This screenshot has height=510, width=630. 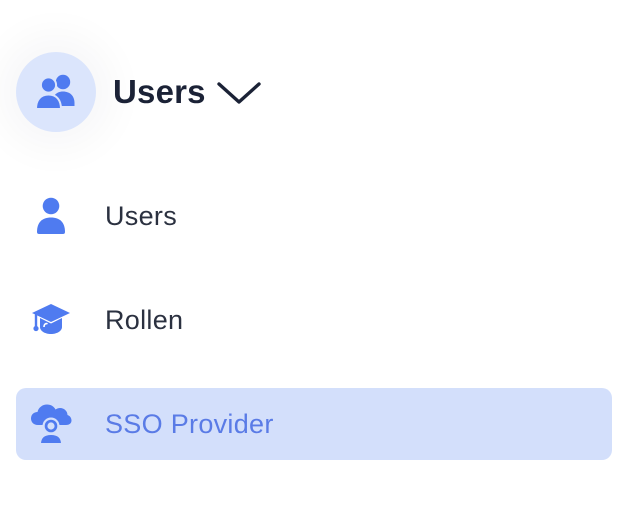 What do you see at coordinates (314, 320) in the screenshot?
I see `menu-item-rollen: Rollen` at bounding box center [314, 320].